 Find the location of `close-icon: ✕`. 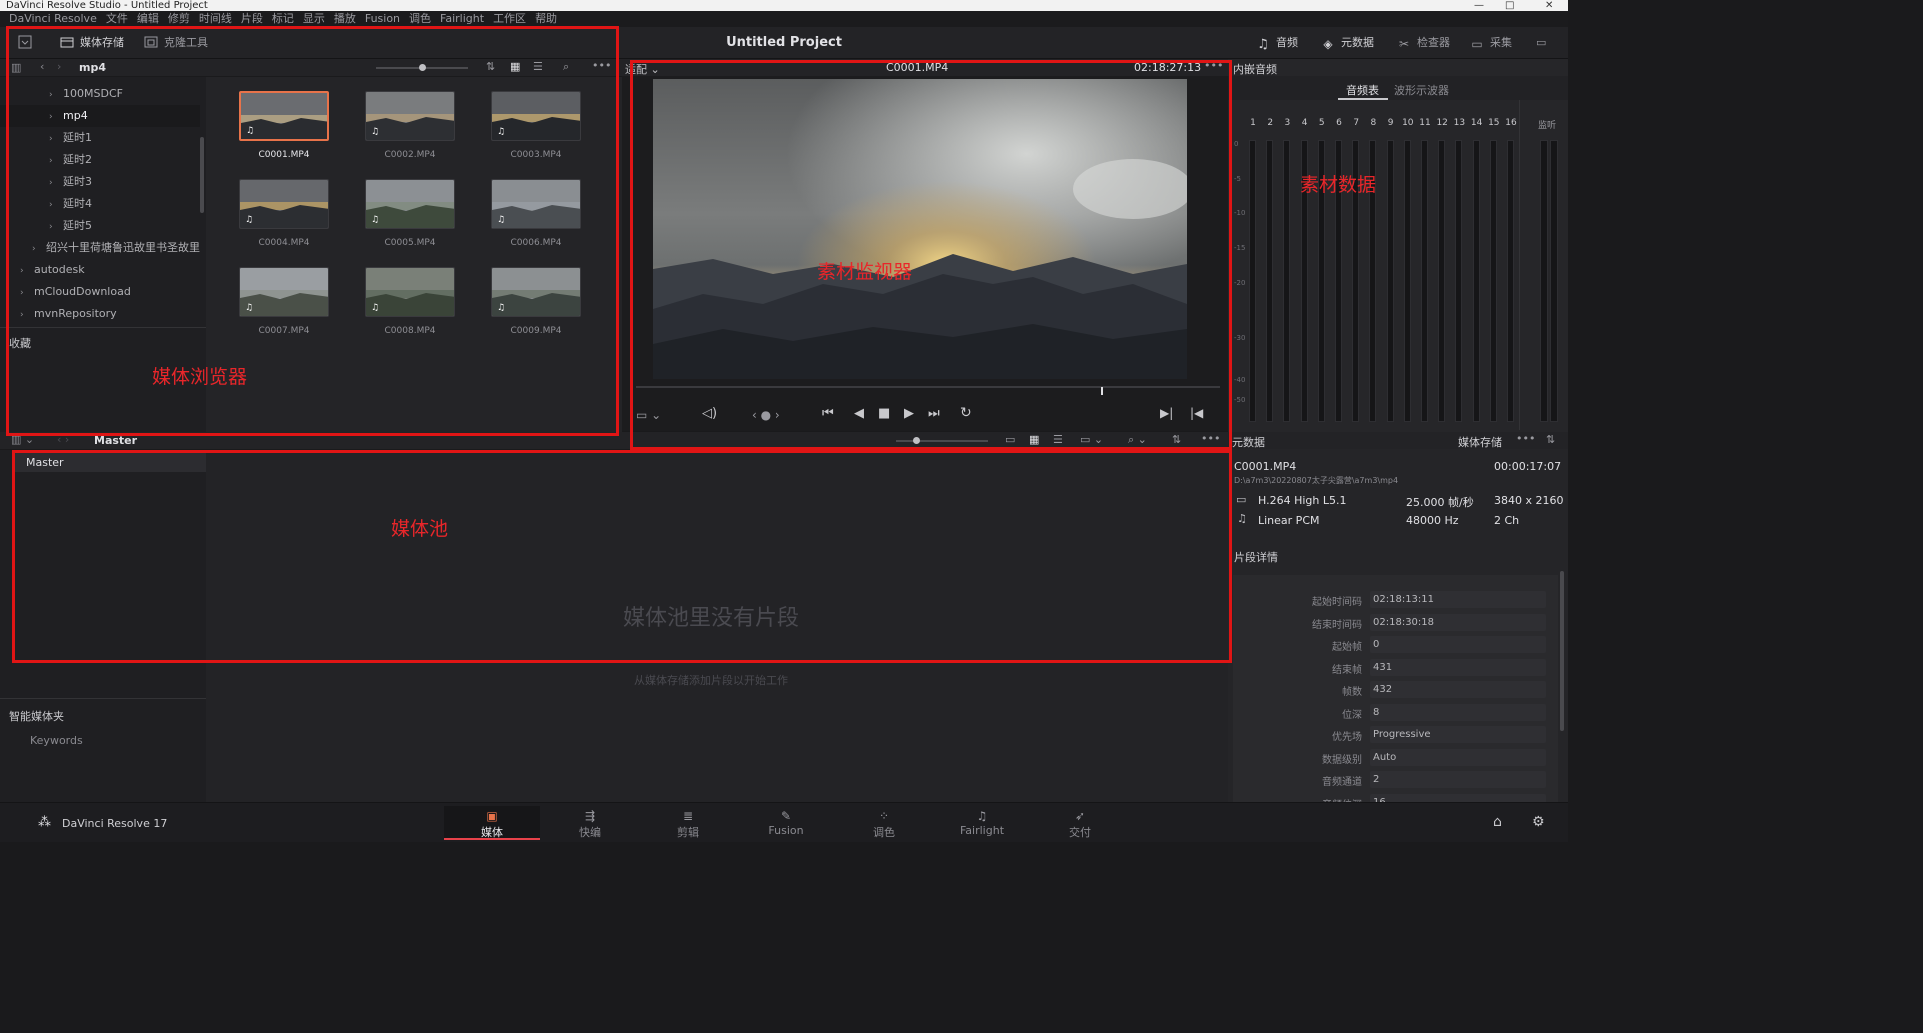

close-icon: ✕ is located at coordinates (1549, 5).